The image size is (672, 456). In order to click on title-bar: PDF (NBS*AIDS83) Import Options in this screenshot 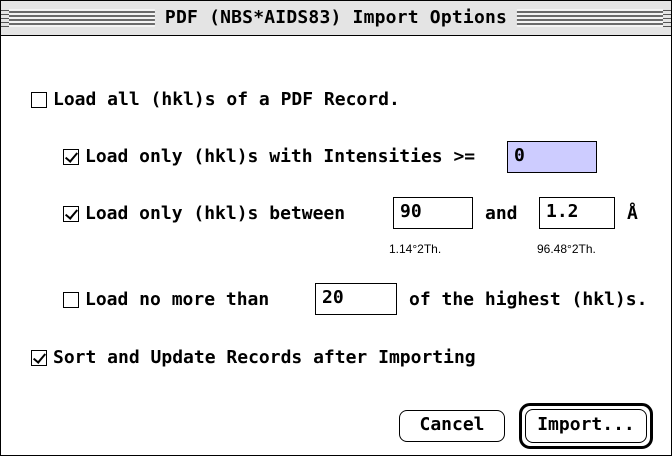, I will do `click(336, 18)`.